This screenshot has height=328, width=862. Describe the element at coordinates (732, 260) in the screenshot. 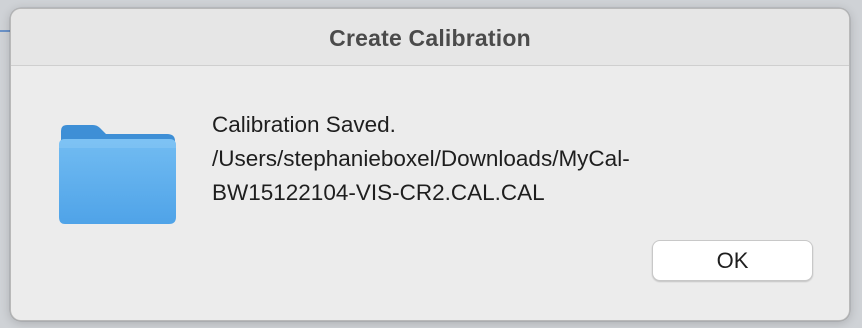

I see `ok-button: OK` at that location.